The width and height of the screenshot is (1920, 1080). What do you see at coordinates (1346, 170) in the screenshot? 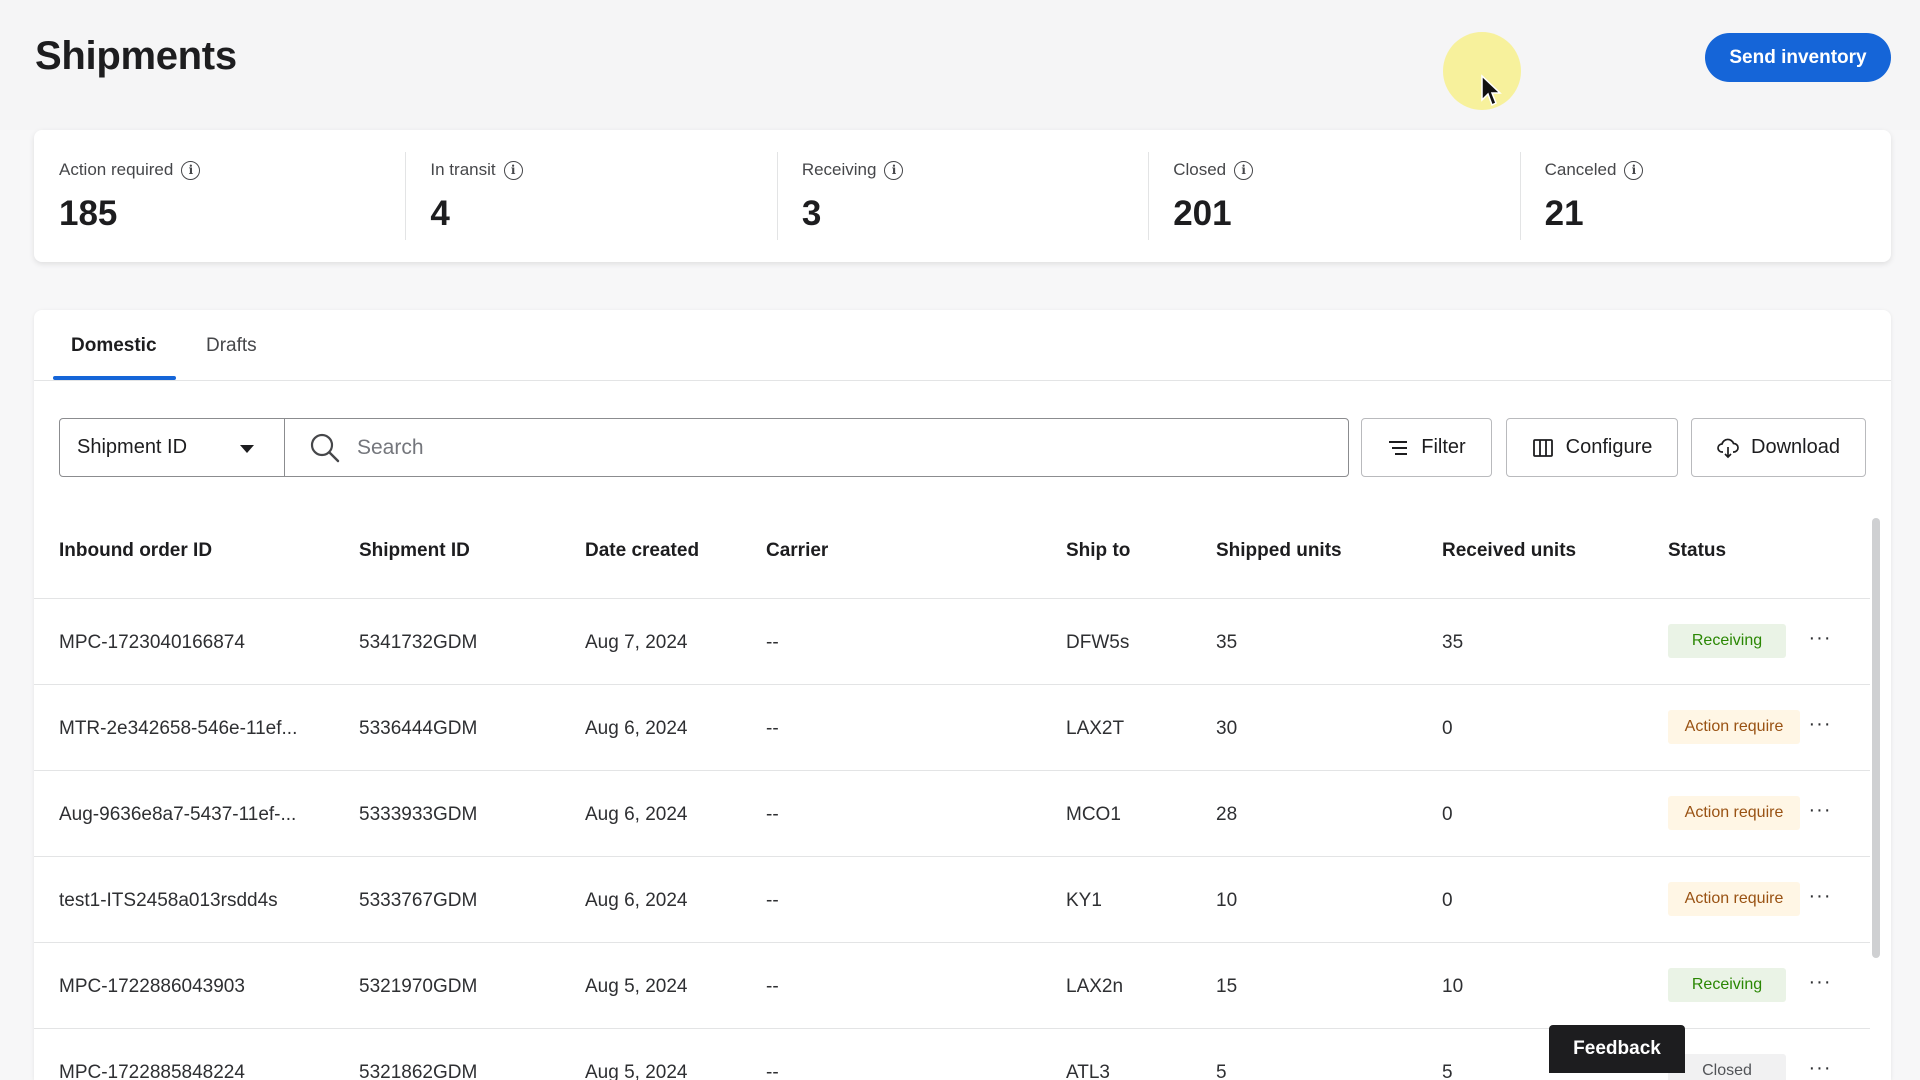
I see `stat-label: Closed i` at bounding box center [1346, 170].